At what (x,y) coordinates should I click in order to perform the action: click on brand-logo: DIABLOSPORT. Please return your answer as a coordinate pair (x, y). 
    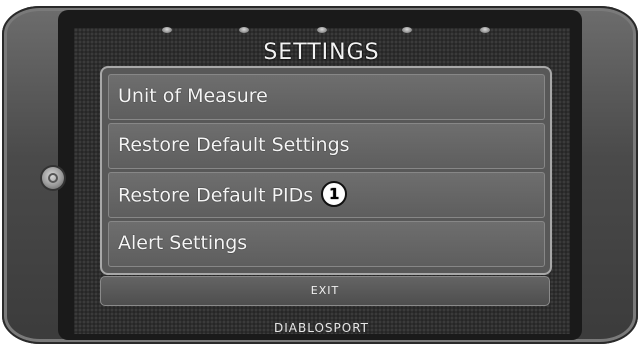
    Looking at the image, I should click on (321, 328).